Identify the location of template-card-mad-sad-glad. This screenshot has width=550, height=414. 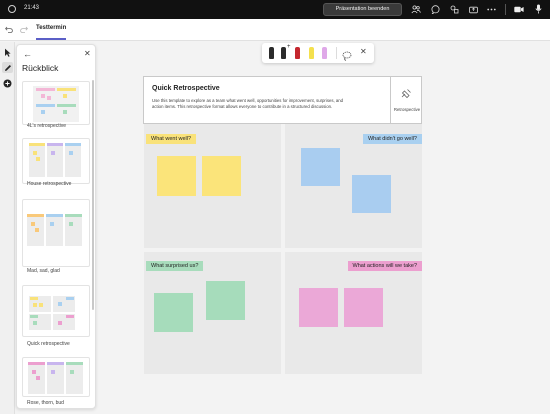
(56, 233).